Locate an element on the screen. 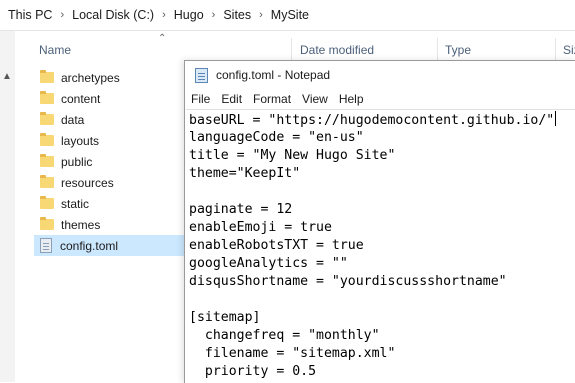  text-line: [sitemap] is located at coordinates (225, 317).